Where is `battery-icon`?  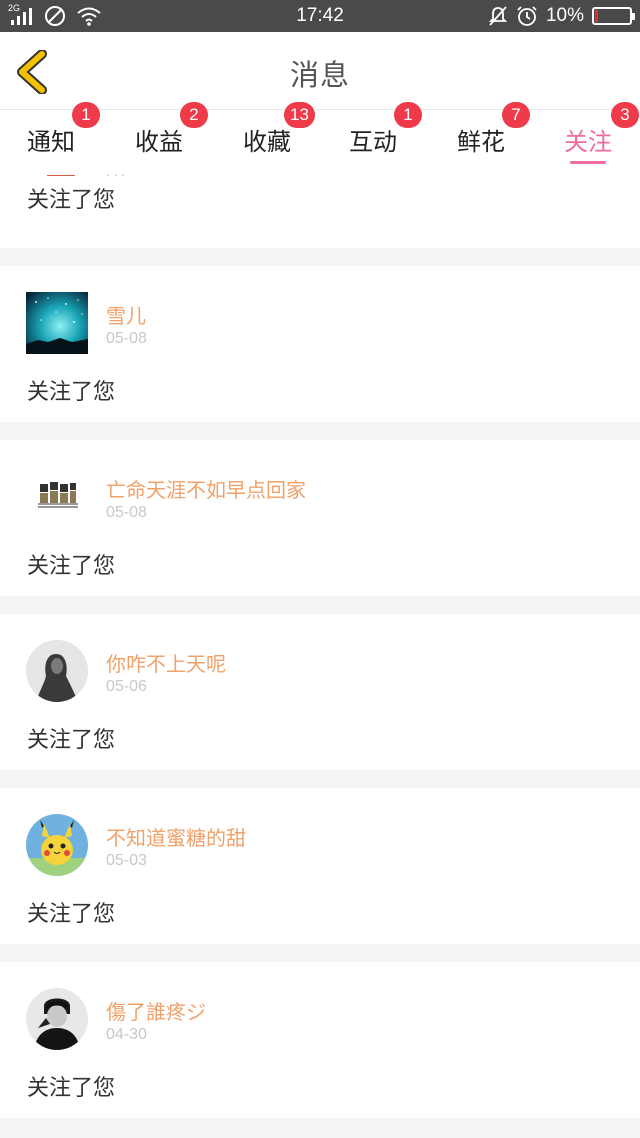
battery-icon is located at coordinates (613, 16).